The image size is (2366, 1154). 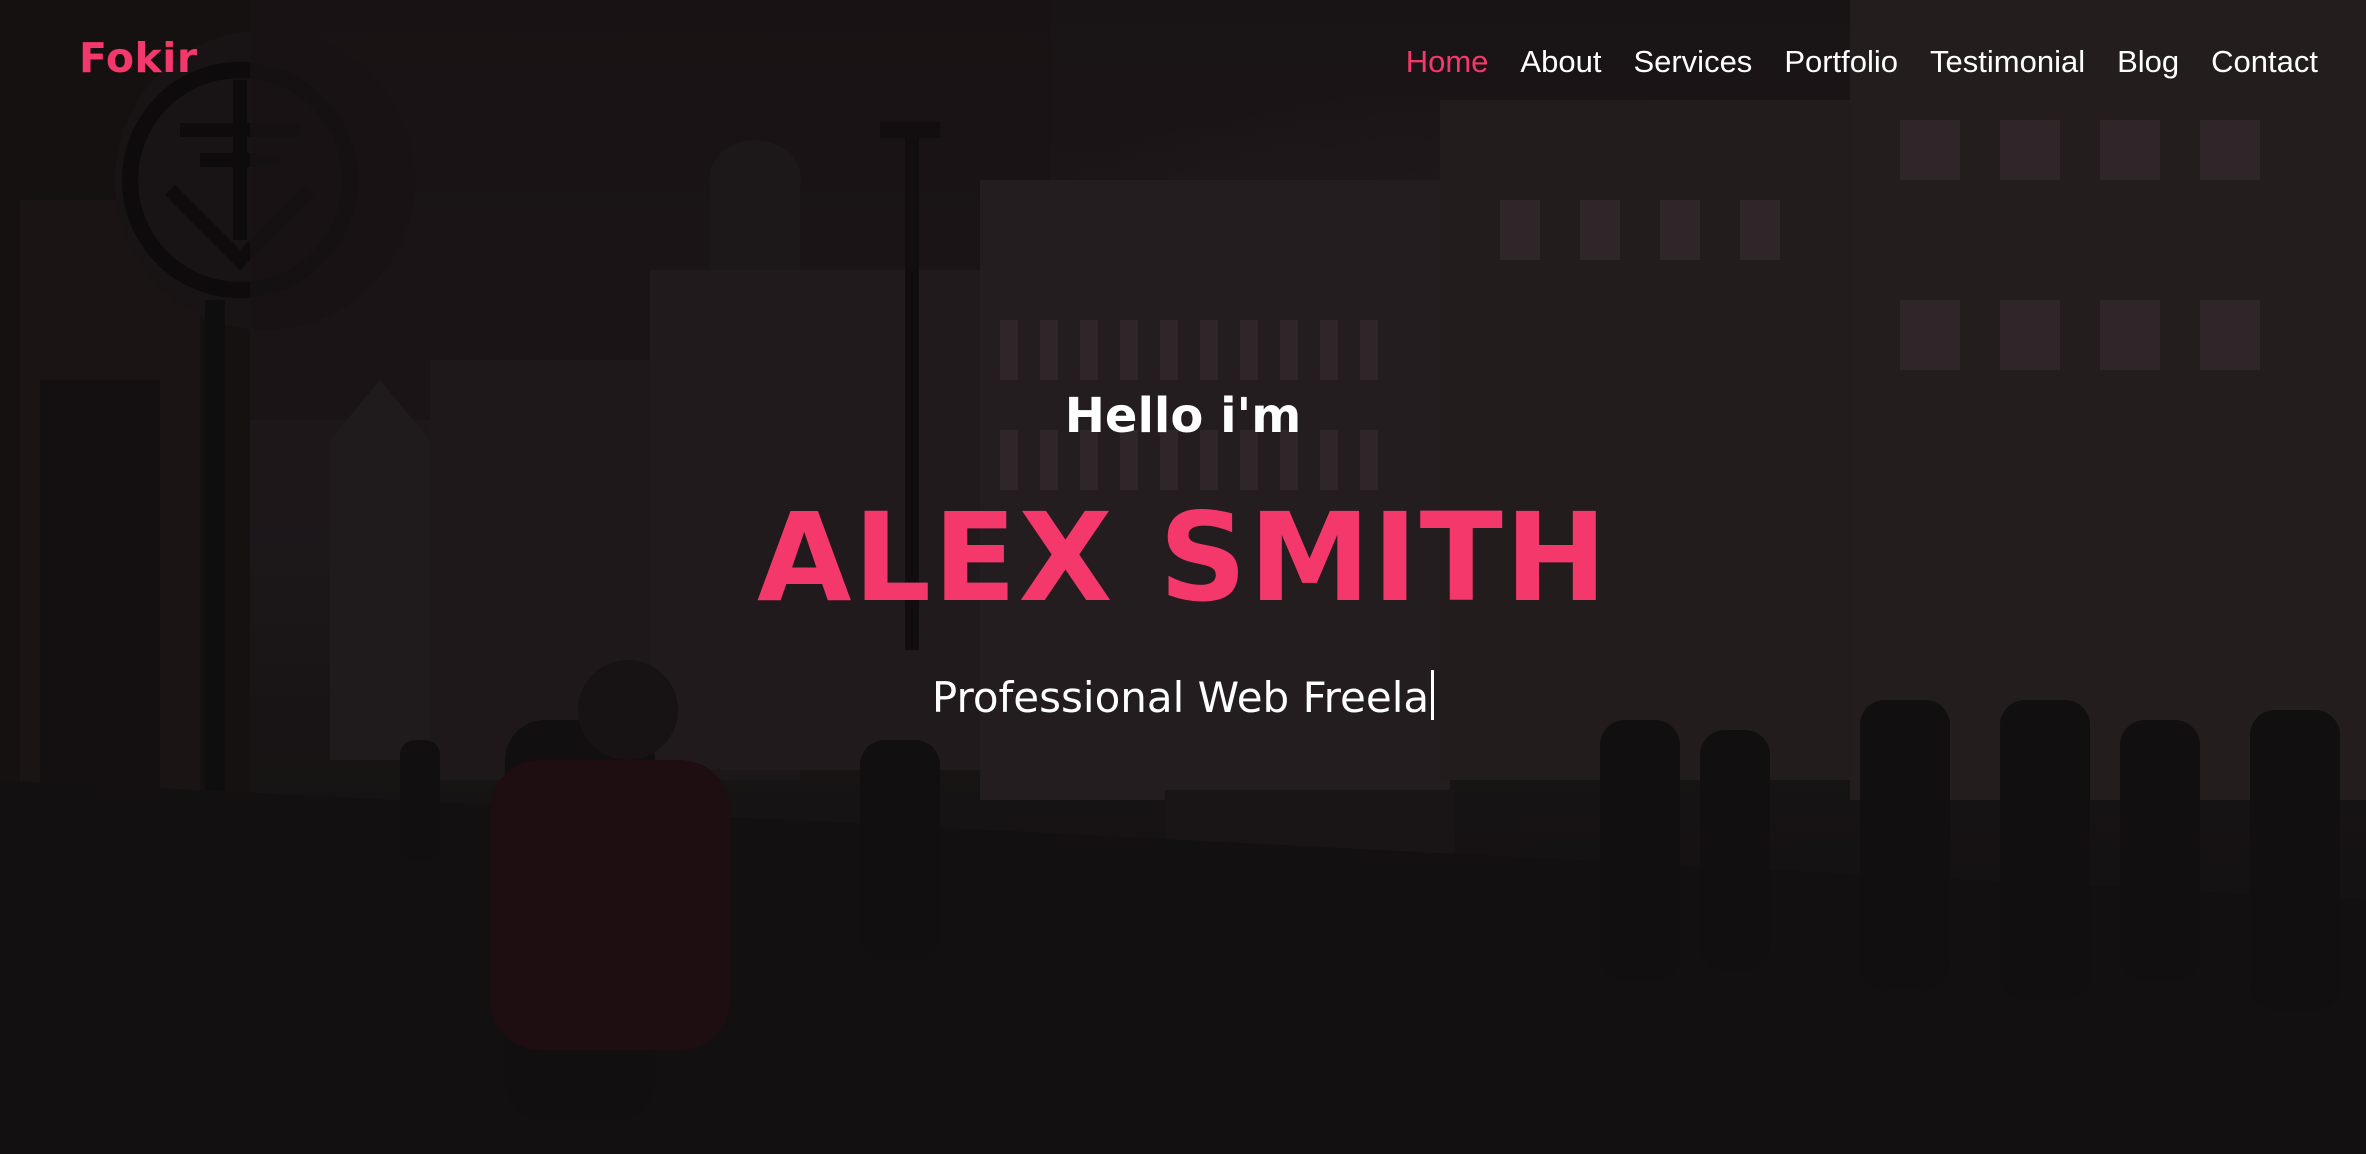 What do you see at coordinates (2264, 62) in the screenshot?
I see `nav-contact-link: Contact` at bounding box center [2264, 62].